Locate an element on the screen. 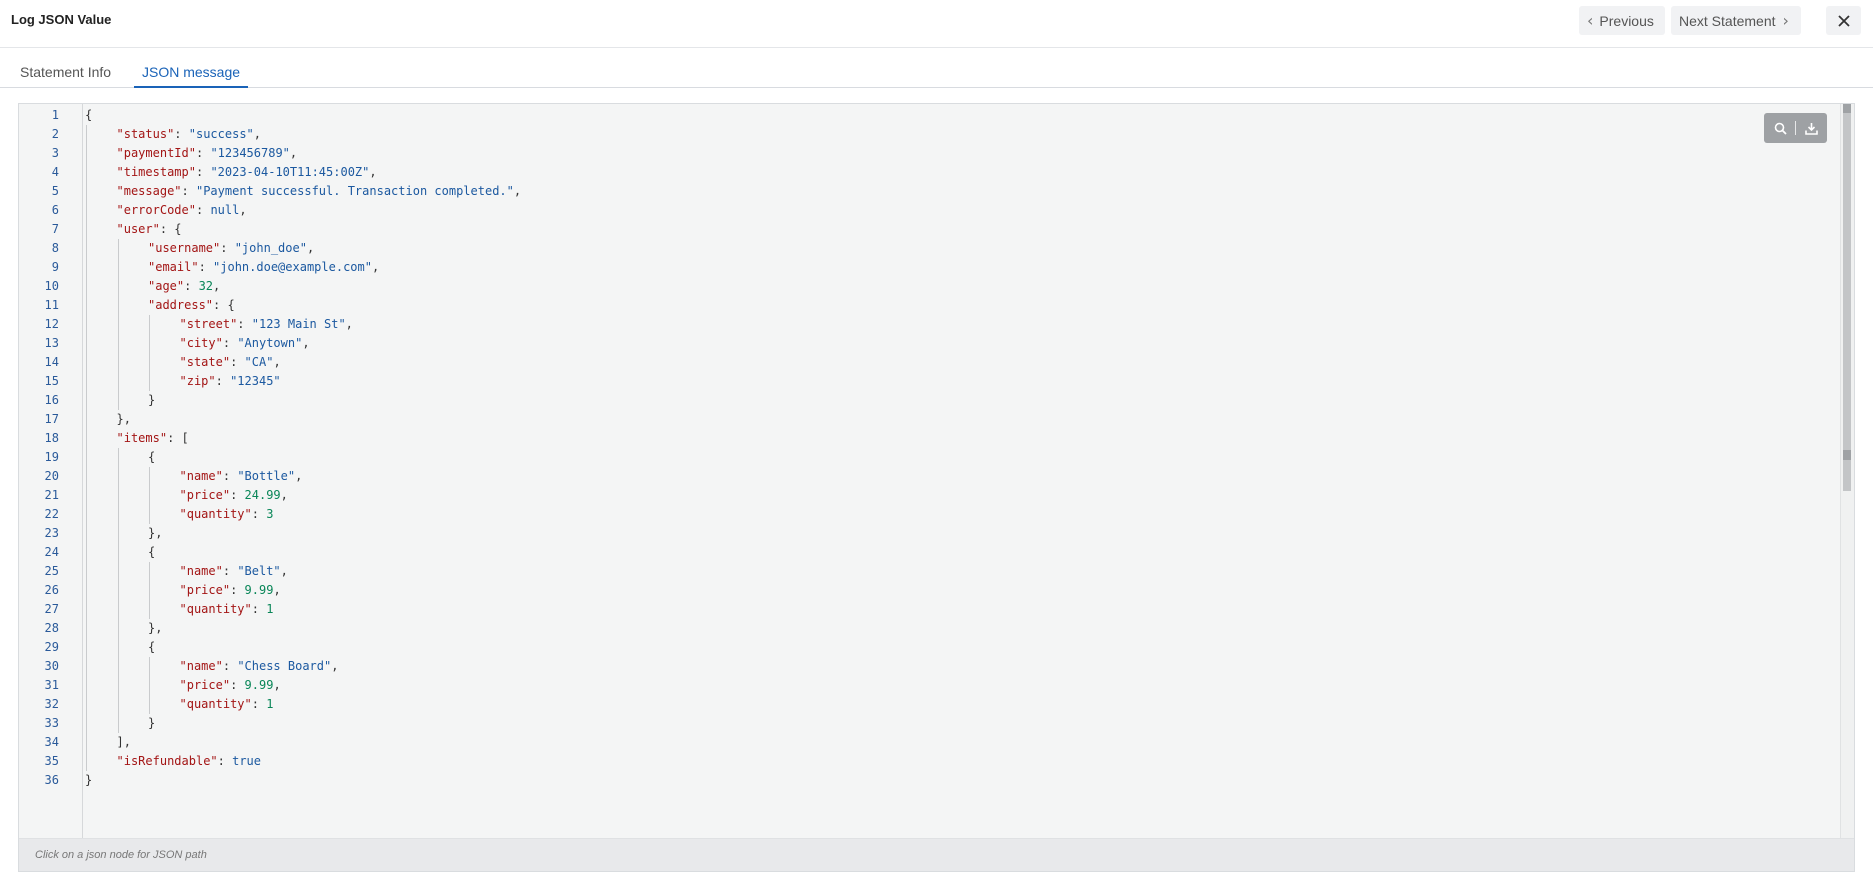 The image size is (1873, 891). code-token: "timestamp" is located at coordinates (156, 172).